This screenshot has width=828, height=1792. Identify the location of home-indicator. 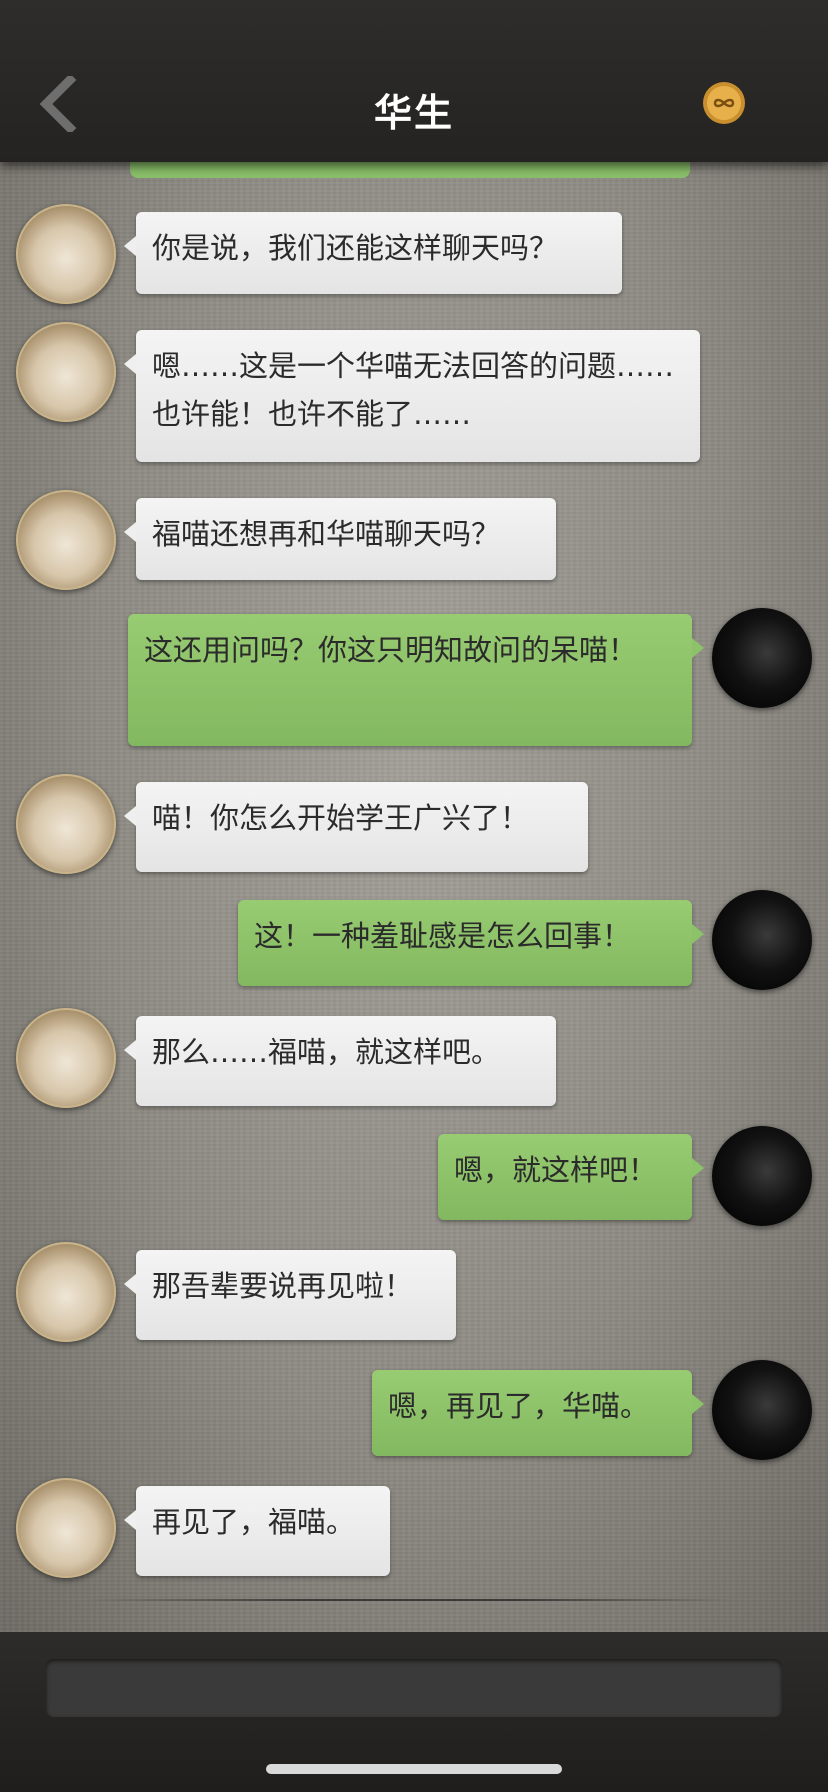
(414, 1769).